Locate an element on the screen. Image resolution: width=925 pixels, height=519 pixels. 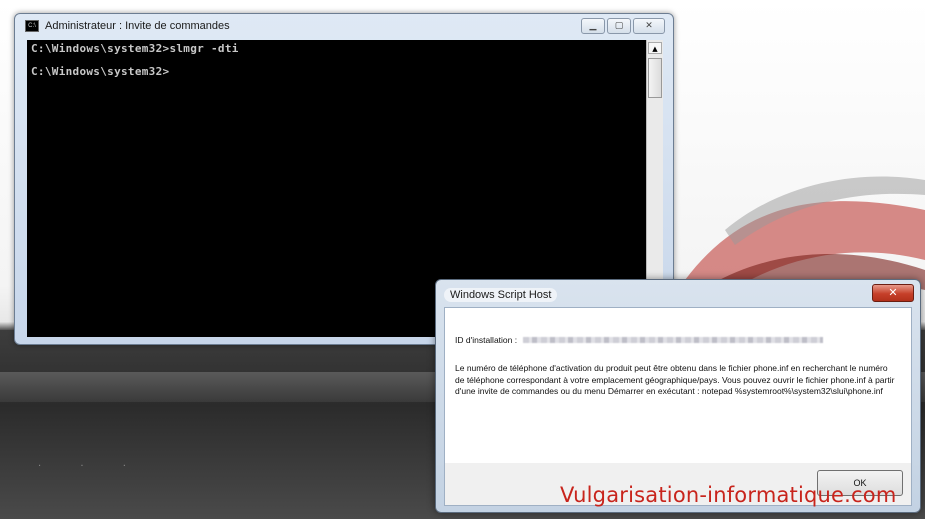
window-controls: ▁ ▢ ✕ is located at coordinates (623, 26).